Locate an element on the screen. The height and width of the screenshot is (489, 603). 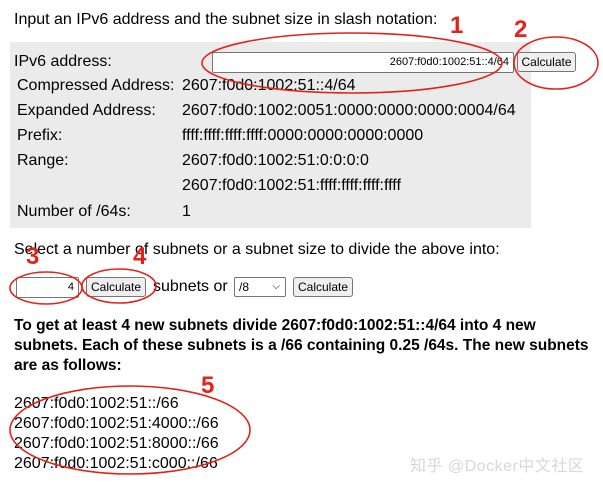
subnet-item: 2607:f0d0:1002:51:c000::/66 is located at coordinates (116, 463).